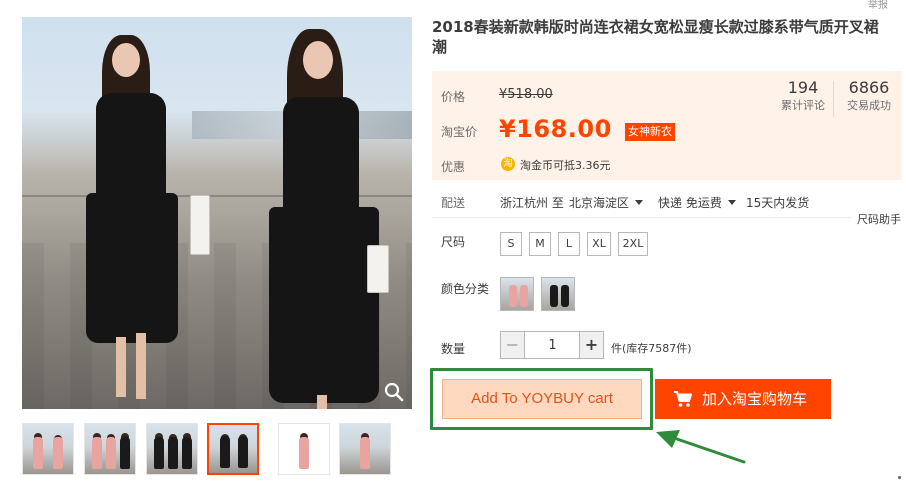 This screenshot has height=485, width=906. What do you see at coordinates (878, 5) in the screenshot?
I see `report-link: 举报` at bounding box center [878, 5].